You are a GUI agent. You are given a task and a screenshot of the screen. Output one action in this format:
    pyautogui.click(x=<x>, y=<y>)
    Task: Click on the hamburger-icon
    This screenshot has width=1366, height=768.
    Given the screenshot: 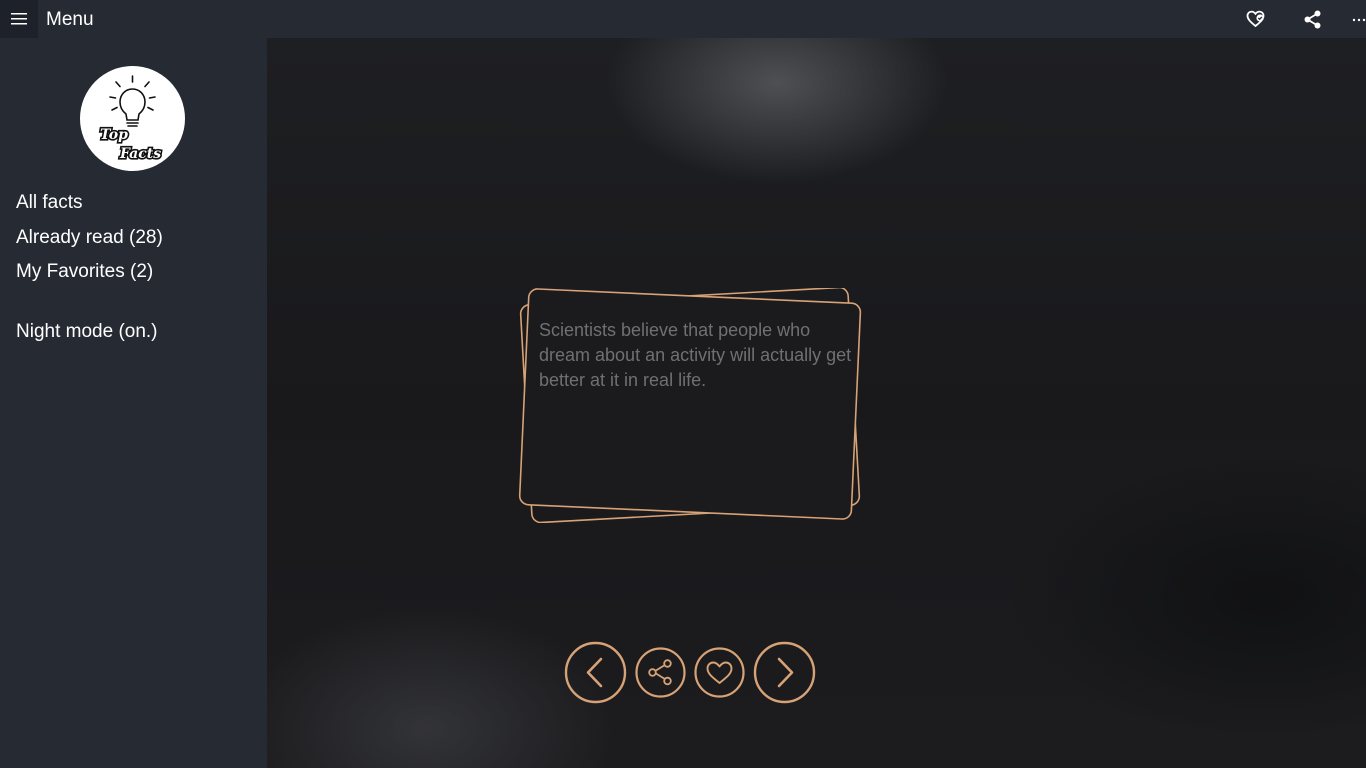 What is the action you would take?
    pyautogui.click(x=19, y=19)
    